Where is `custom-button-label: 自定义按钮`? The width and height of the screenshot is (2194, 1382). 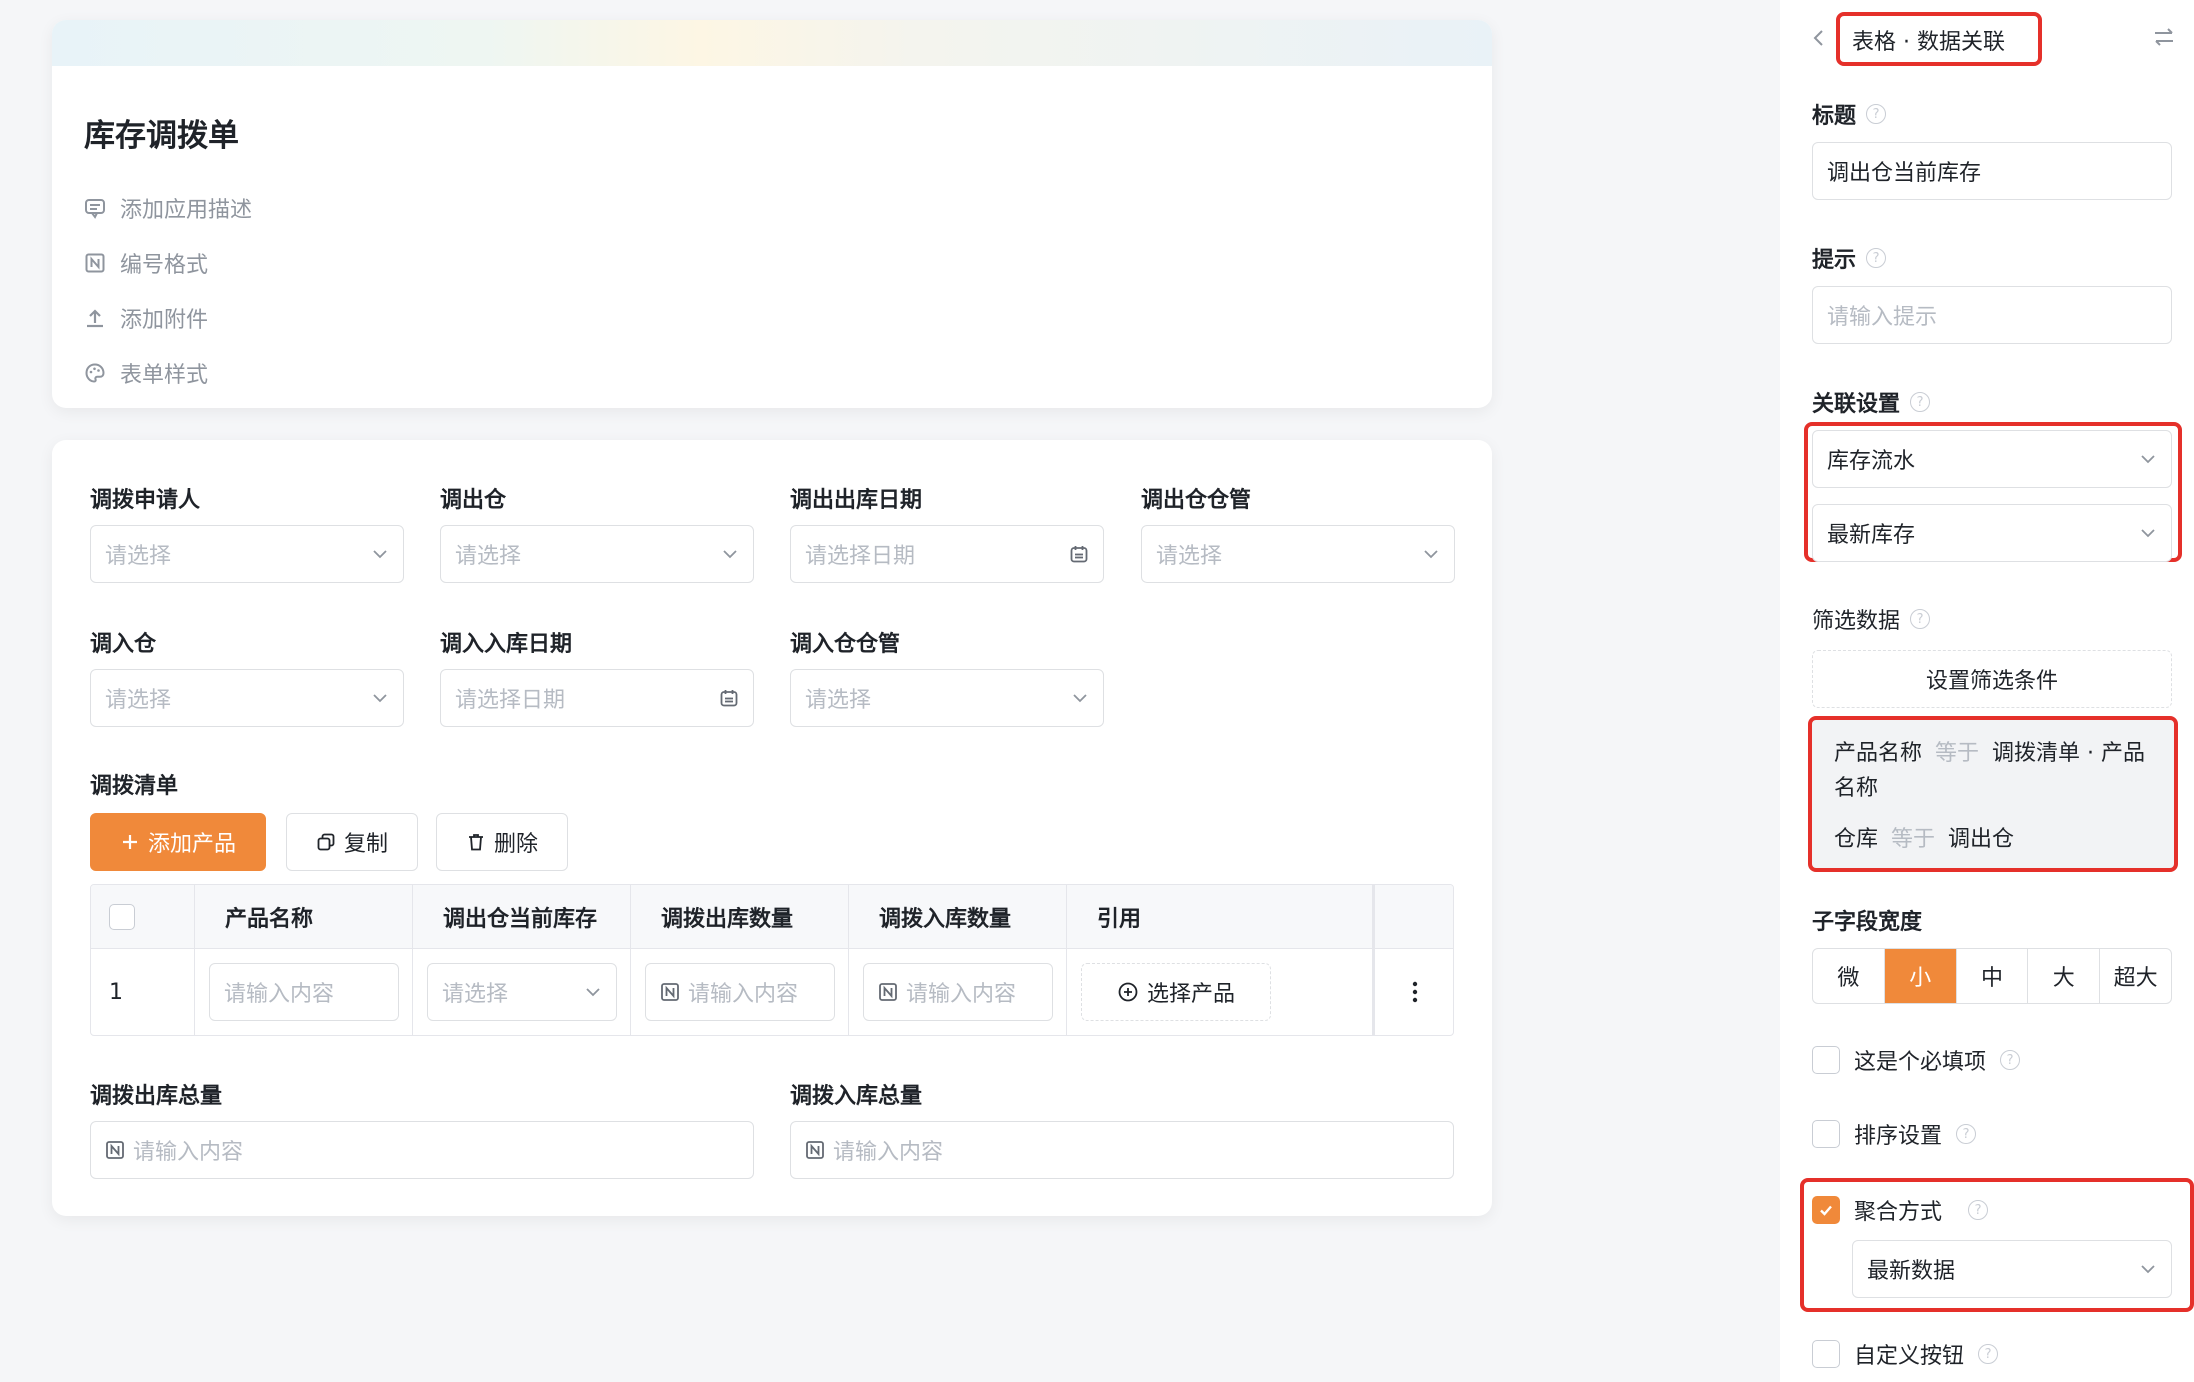
custom-button-label: 自定义按钮 is located at coordinates (1909, 1356).